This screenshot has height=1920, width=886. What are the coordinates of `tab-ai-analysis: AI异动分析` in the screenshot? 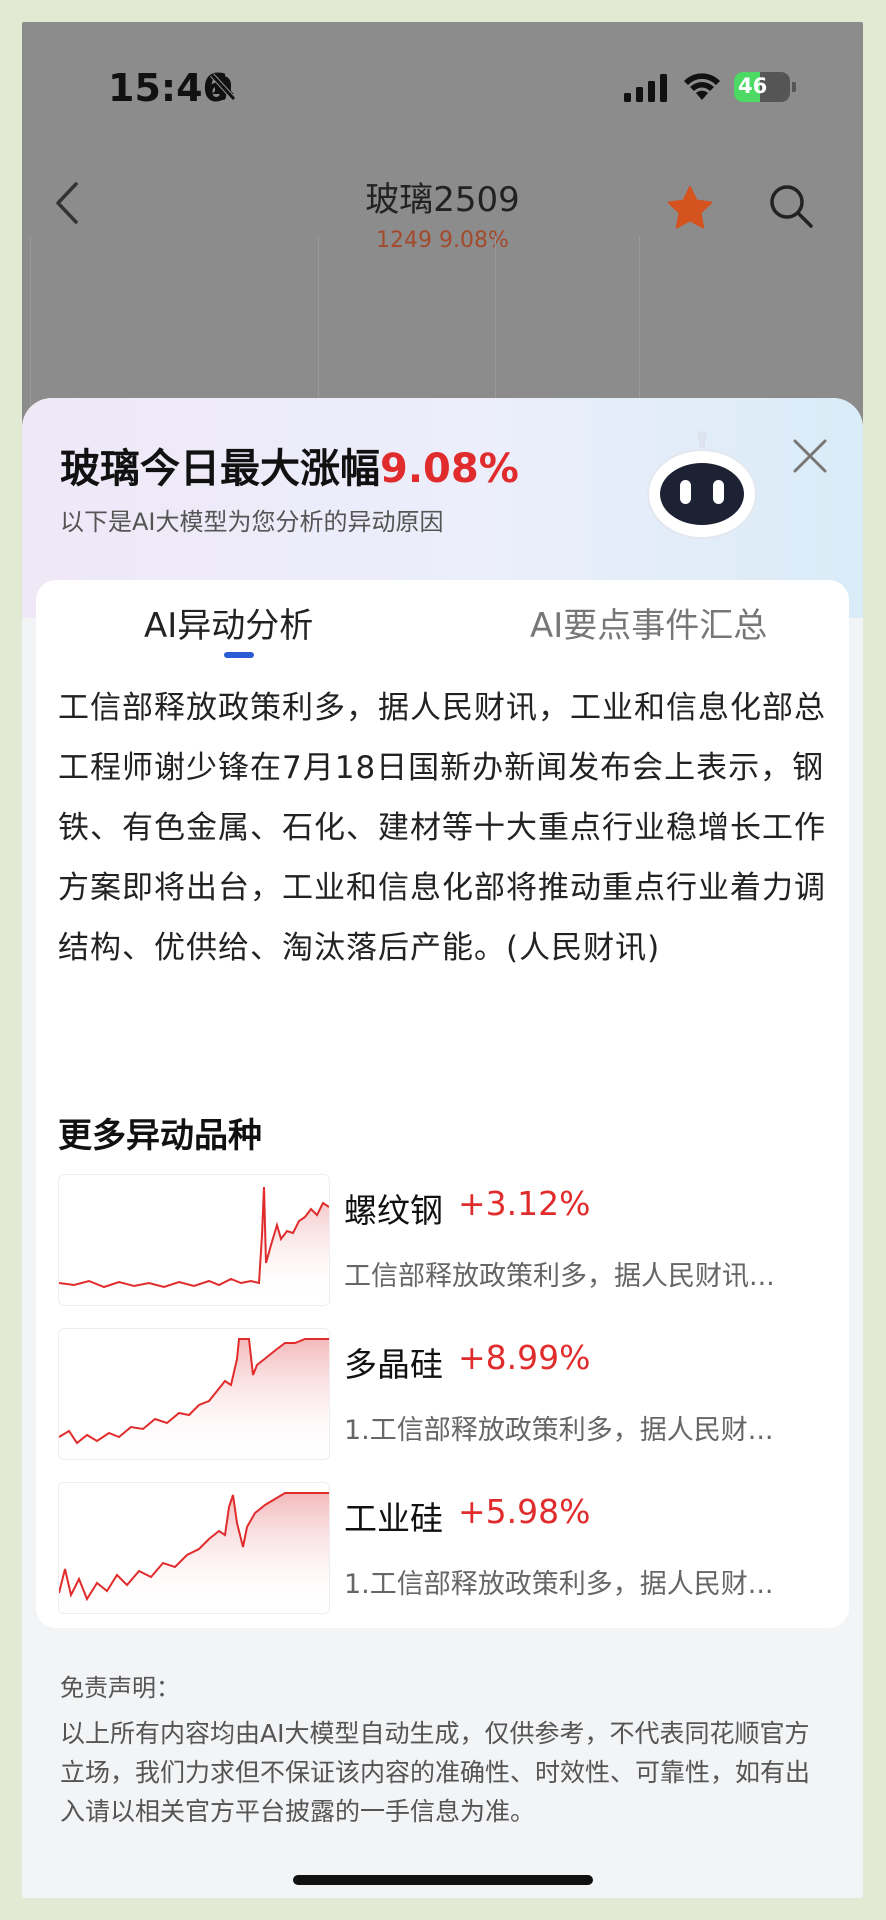 It's located at (228, 622).